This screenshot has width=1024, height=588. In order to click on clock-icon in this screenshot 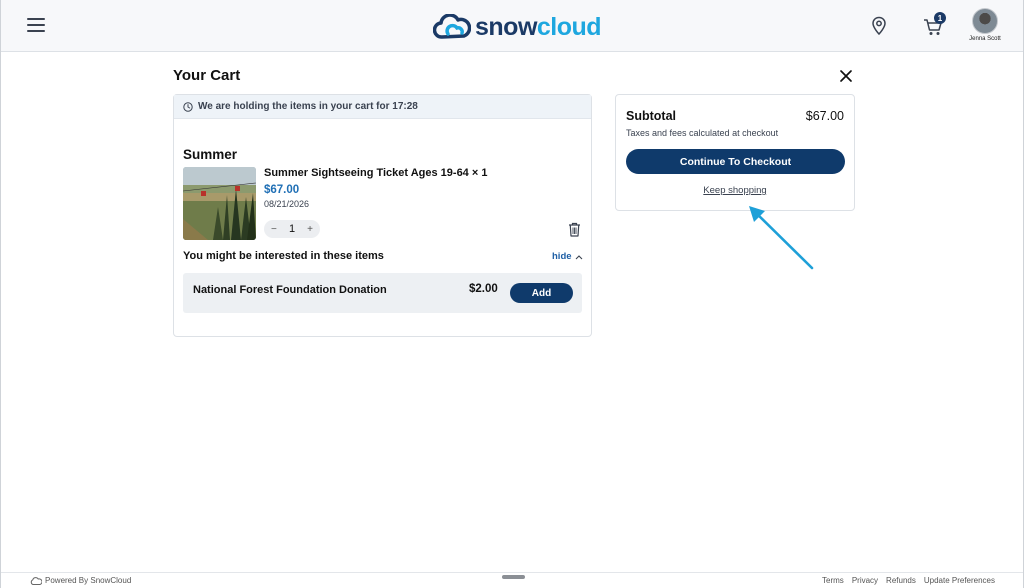, I will do `click(188, 106)`.